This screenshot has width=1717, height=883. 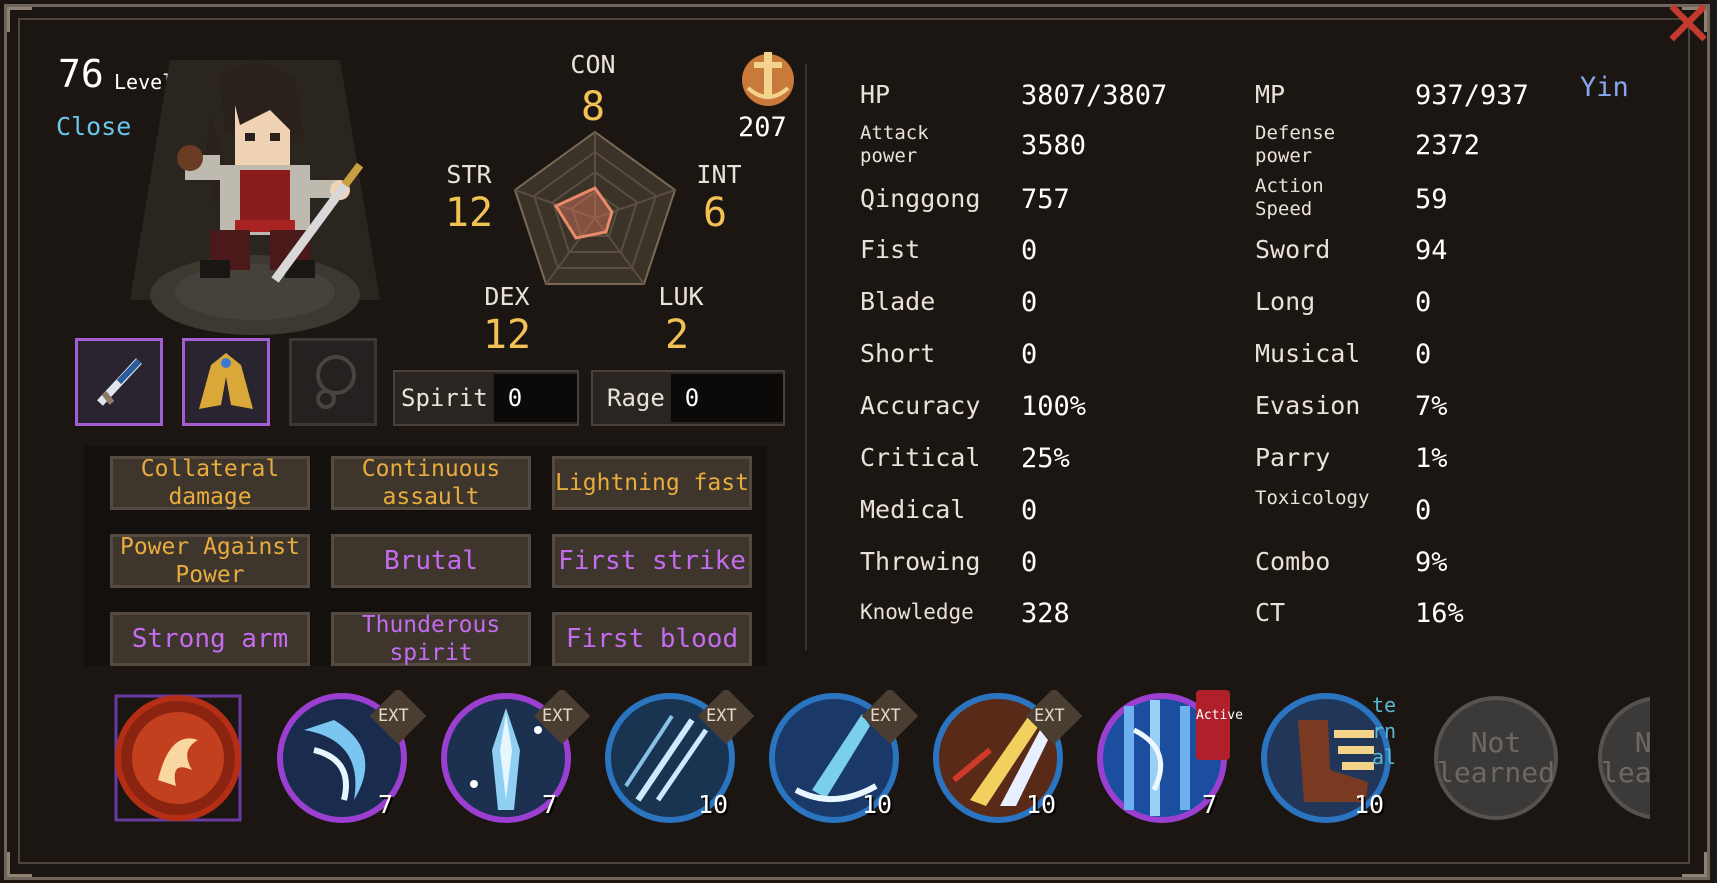 What do you see at coordinates (806, 357) in the screenshot?
I see `panel-divider` at bounding box center [806, 357].